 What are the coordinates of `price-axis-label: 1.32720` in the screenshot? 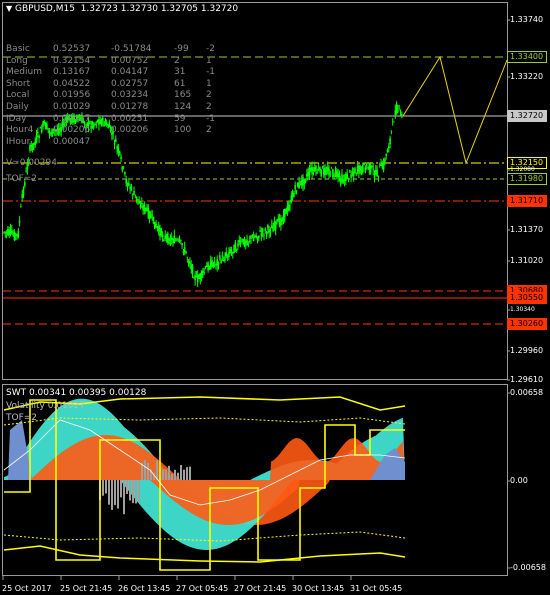 It's located at (527, 116).